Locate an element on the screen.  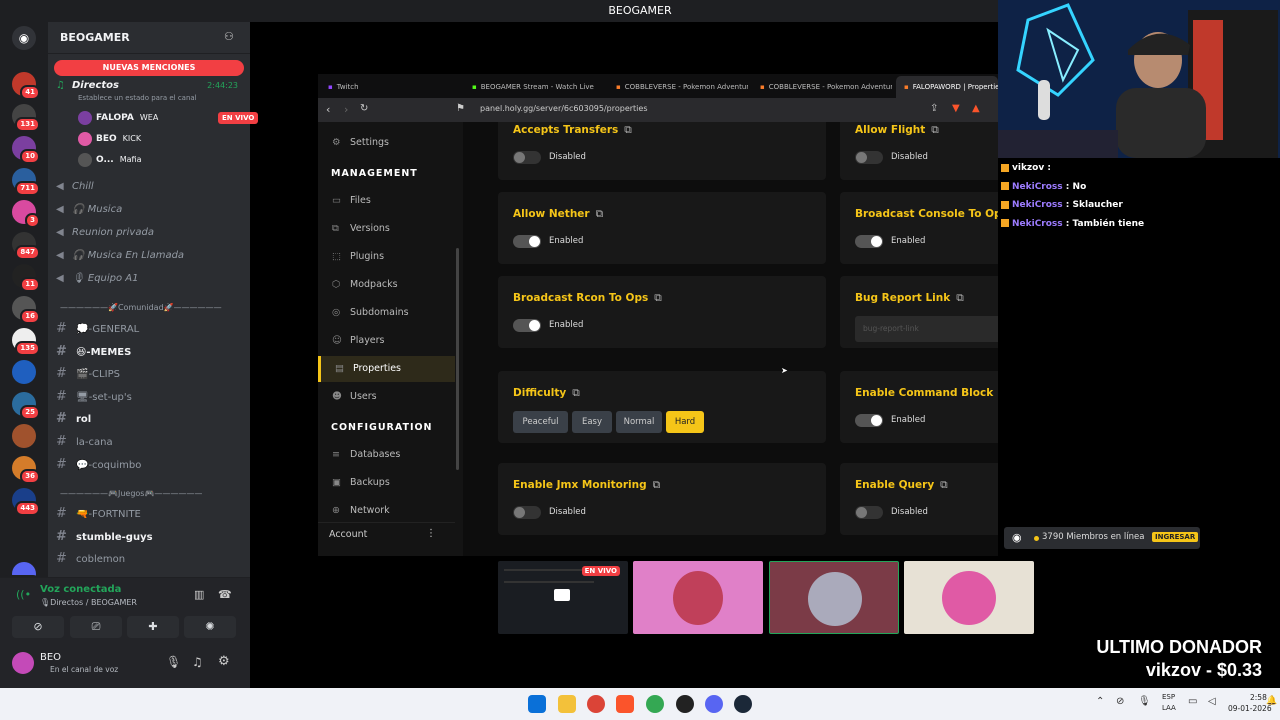
user-name: BEO is located at coordinates (50, 657).